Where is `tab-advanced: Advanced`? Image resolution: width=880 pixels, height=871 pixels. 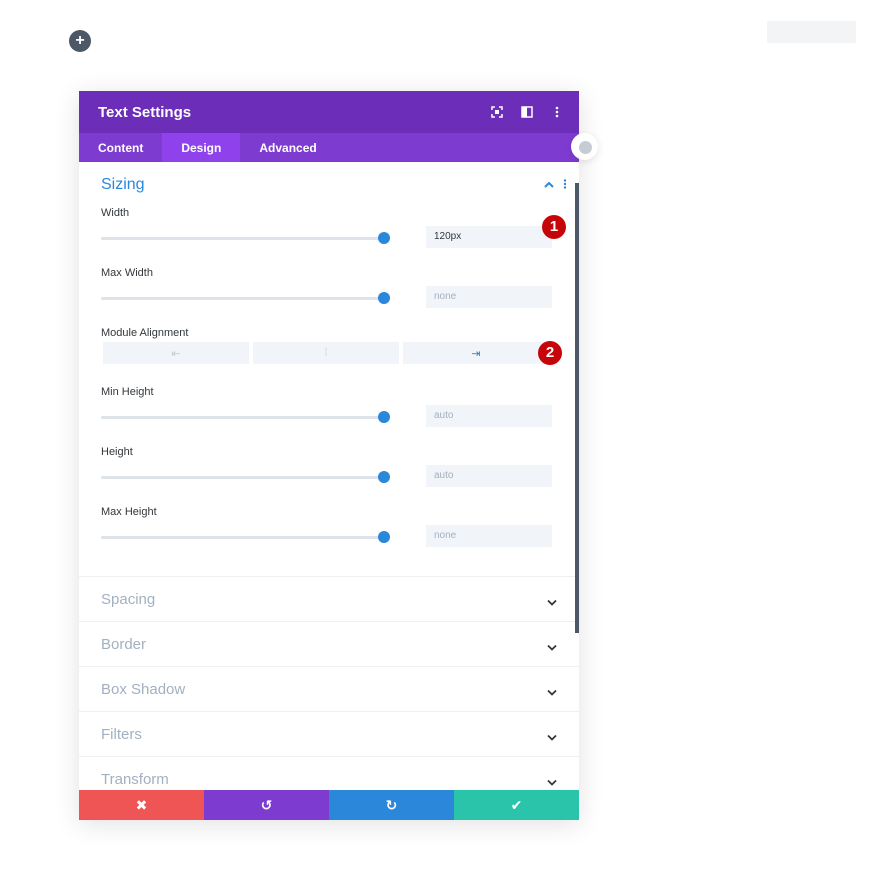 tab-advanced: Advanced is located at coordinates (287, 147).